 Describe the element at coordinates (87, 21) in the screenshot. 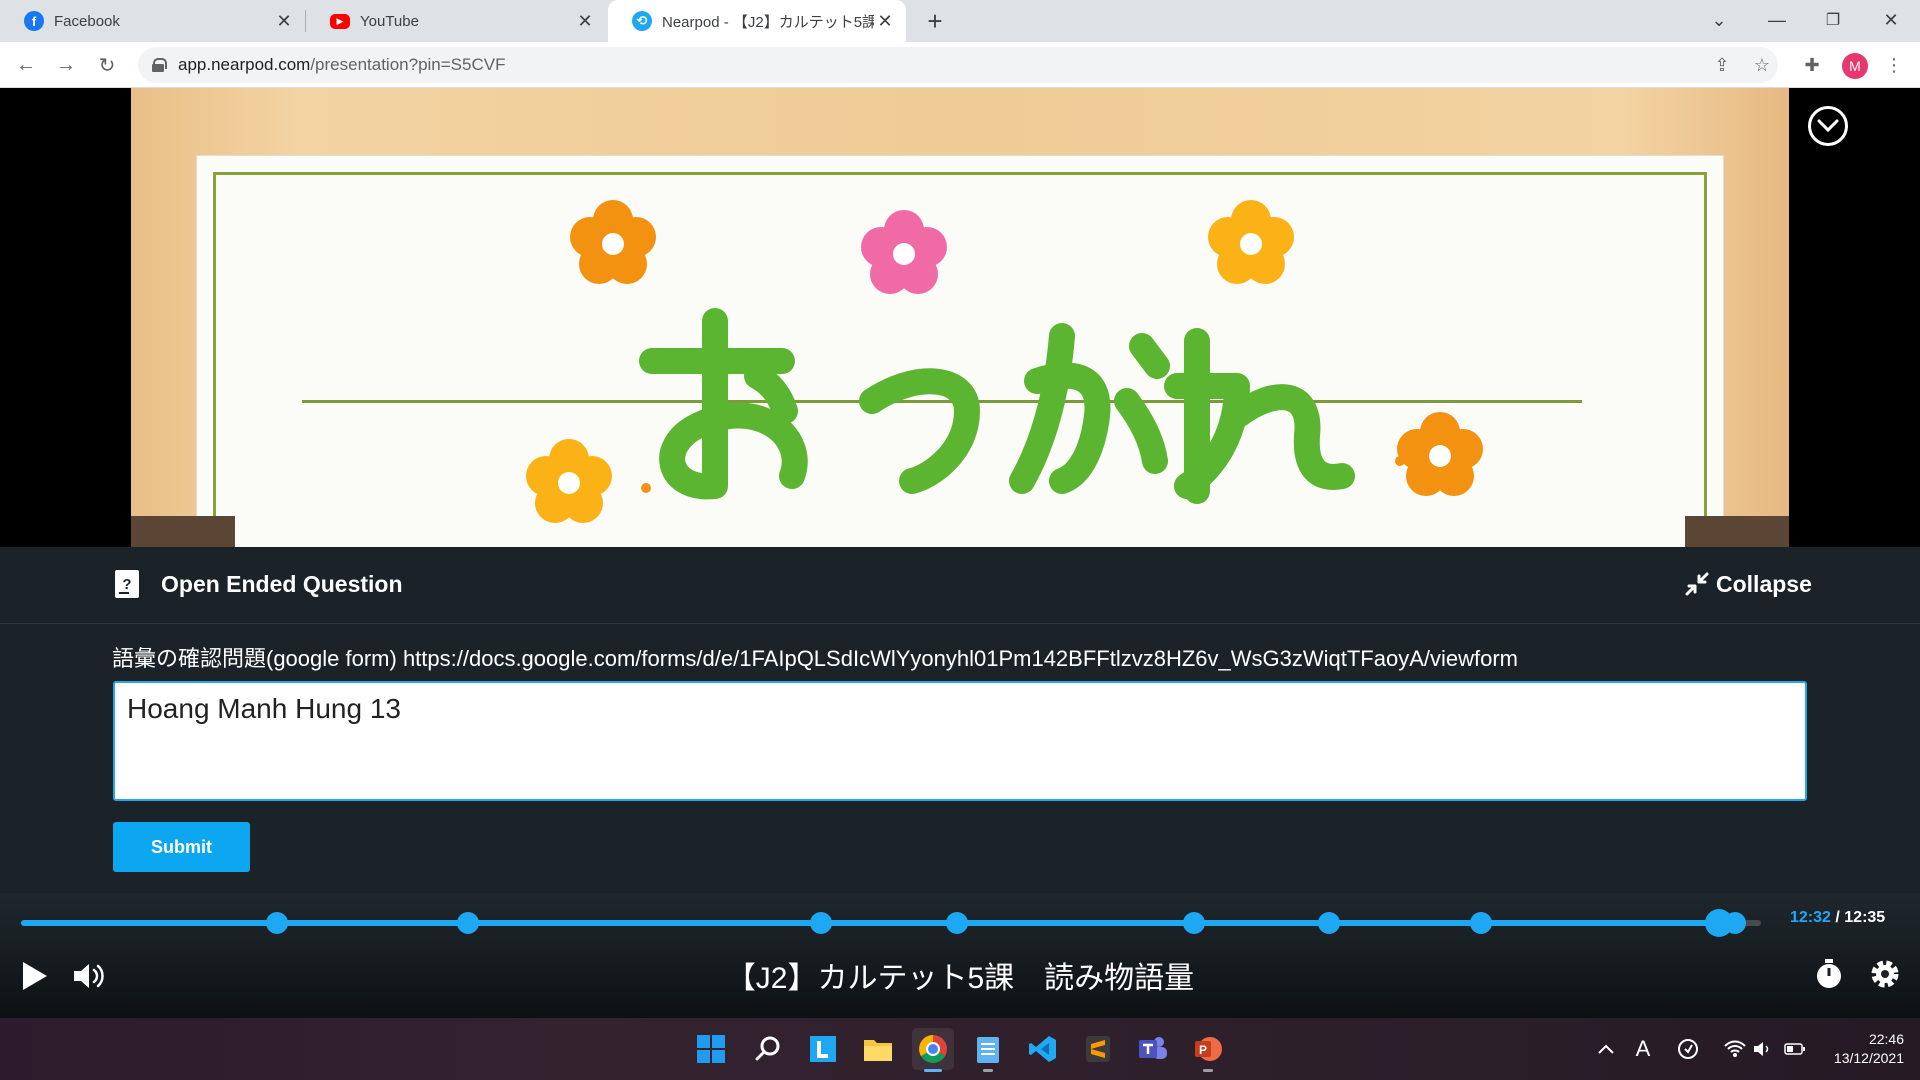

I see `tab-title: Facebook` at that location.